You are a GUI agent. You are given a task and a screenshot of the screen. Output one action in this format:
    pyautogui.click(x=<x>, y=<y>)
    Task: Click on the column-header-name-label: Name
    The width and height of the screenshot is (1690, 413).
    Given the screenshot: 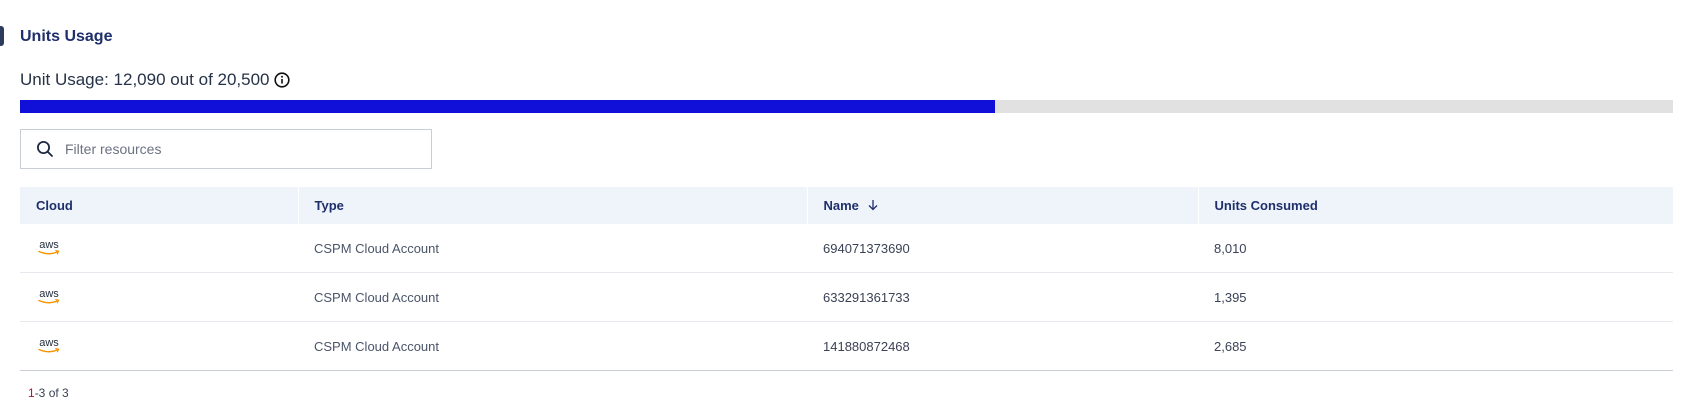 What is the action you would take?
    pyautogui.click(x=841, y=205)
    